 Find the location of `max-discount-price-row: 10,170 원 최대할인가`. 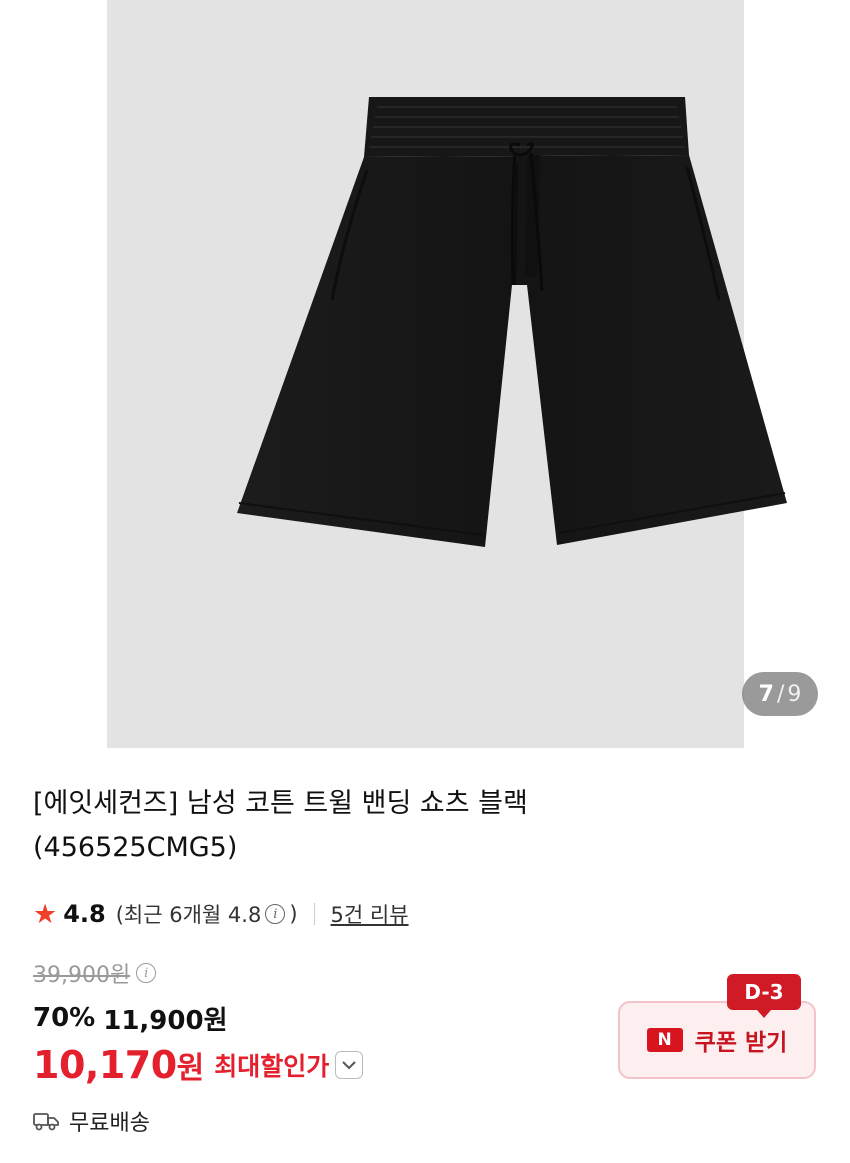

max-discount-price-row: 10,170 원 최대할인가 is located at coordinates (198, 1065).